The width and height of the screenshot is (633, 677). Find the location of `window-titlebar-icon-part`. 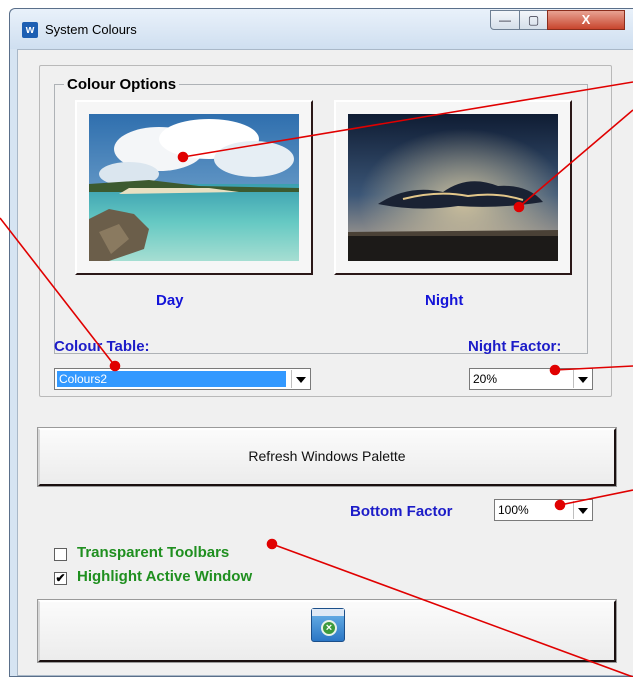

window-titlebar-icon-part is located at coordinates (328, 612).